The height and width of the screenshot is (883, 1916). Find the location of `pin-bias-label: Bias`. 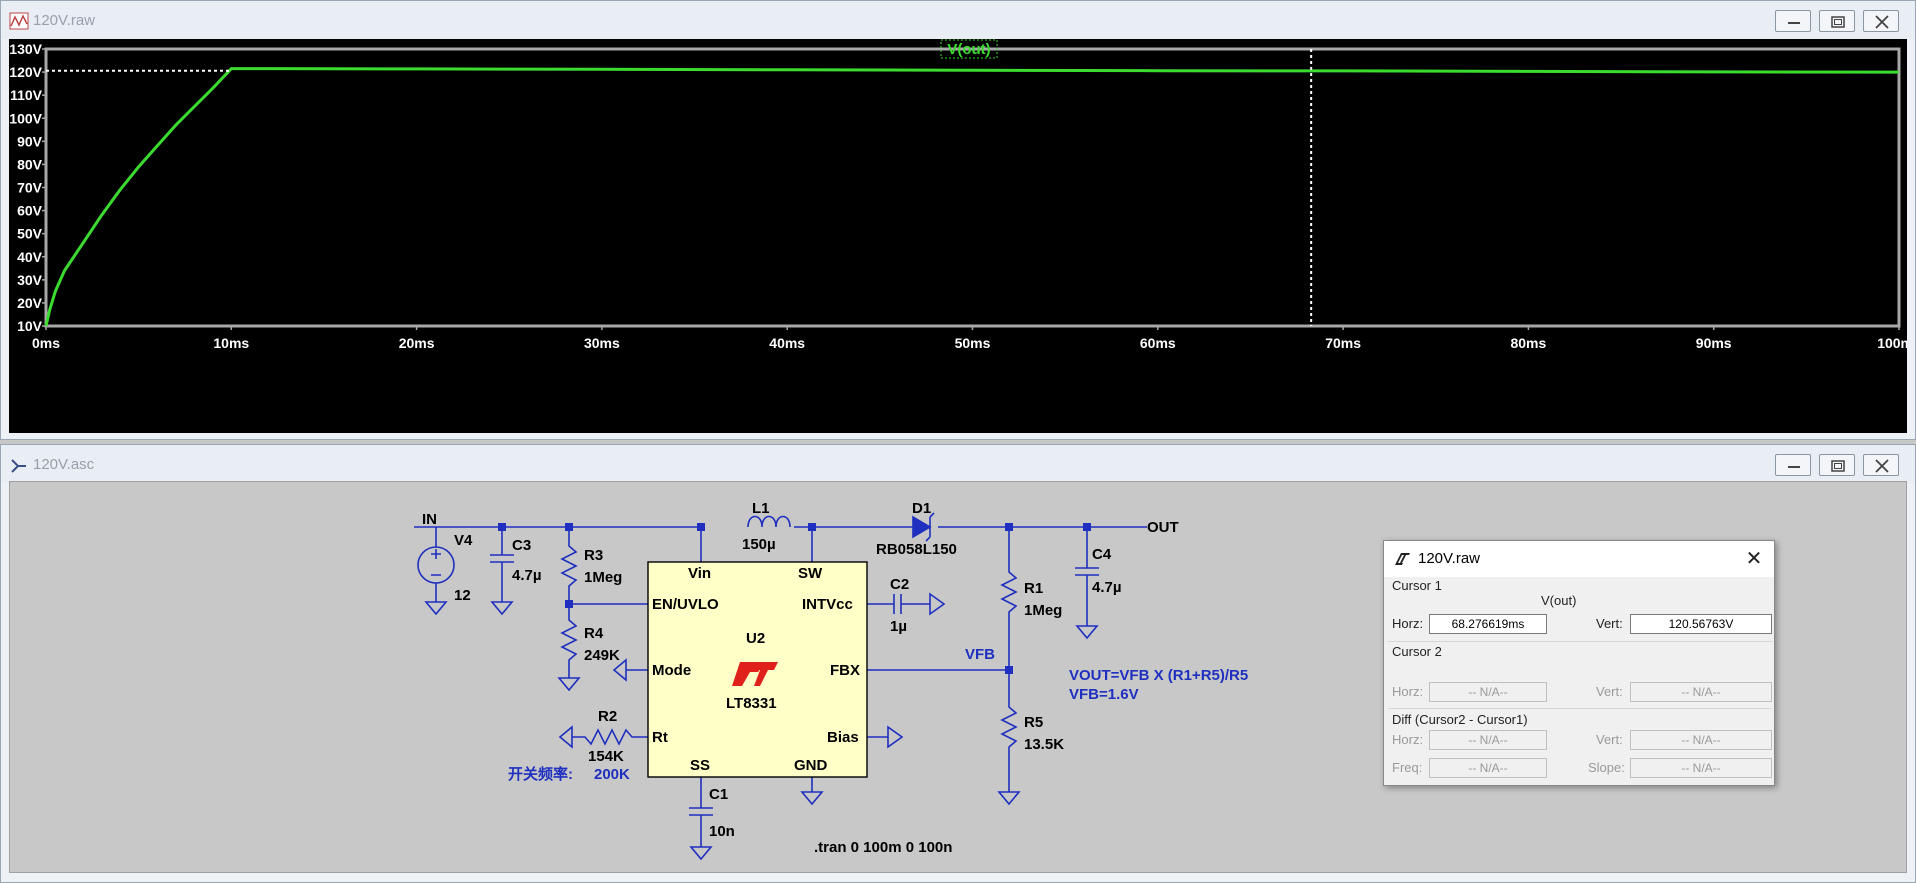

pin-bias-label: Bias is located at coordinates (843, 737).